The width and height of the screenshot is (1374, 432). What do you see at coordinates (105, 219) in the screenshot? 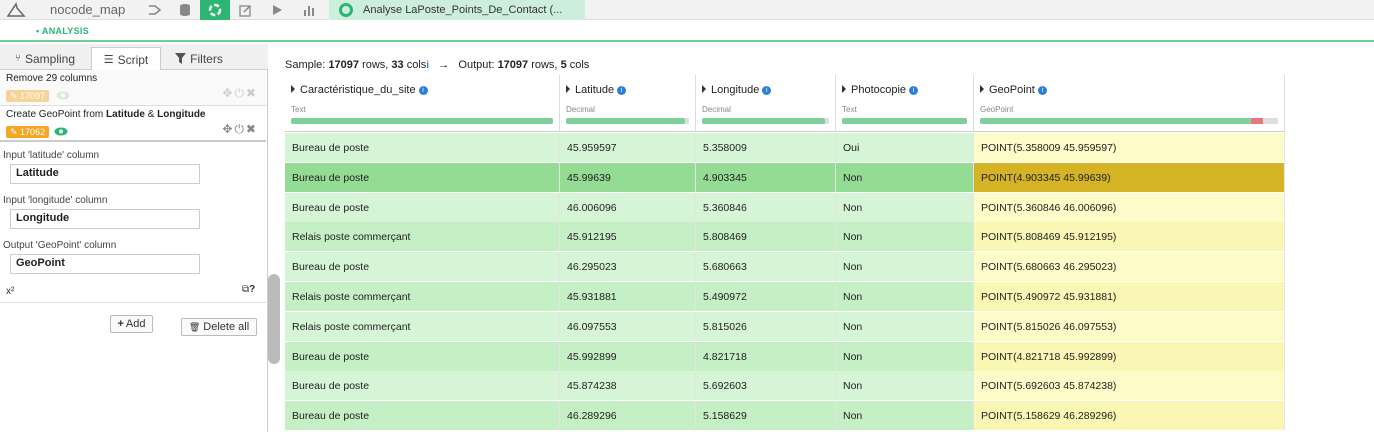
I see `longitude-input: Longitude` at bounding box center [105, 219].